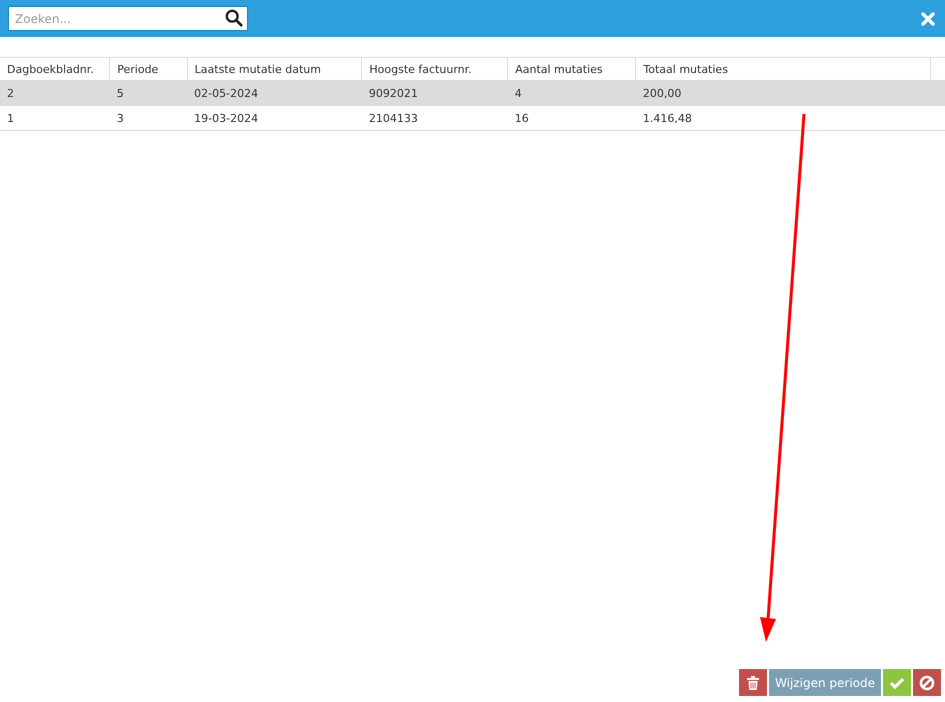  I want to click on table-cell: 2, so click(55, 93).